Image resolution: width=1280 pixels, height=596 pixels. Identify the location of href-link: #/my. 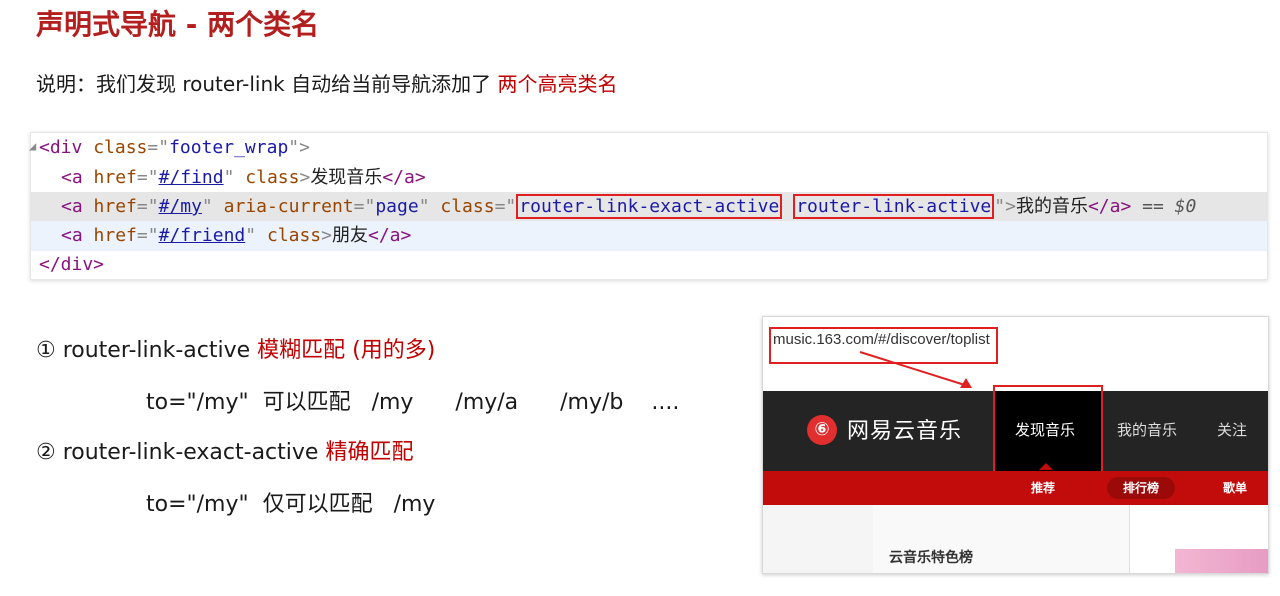
(180, 206).